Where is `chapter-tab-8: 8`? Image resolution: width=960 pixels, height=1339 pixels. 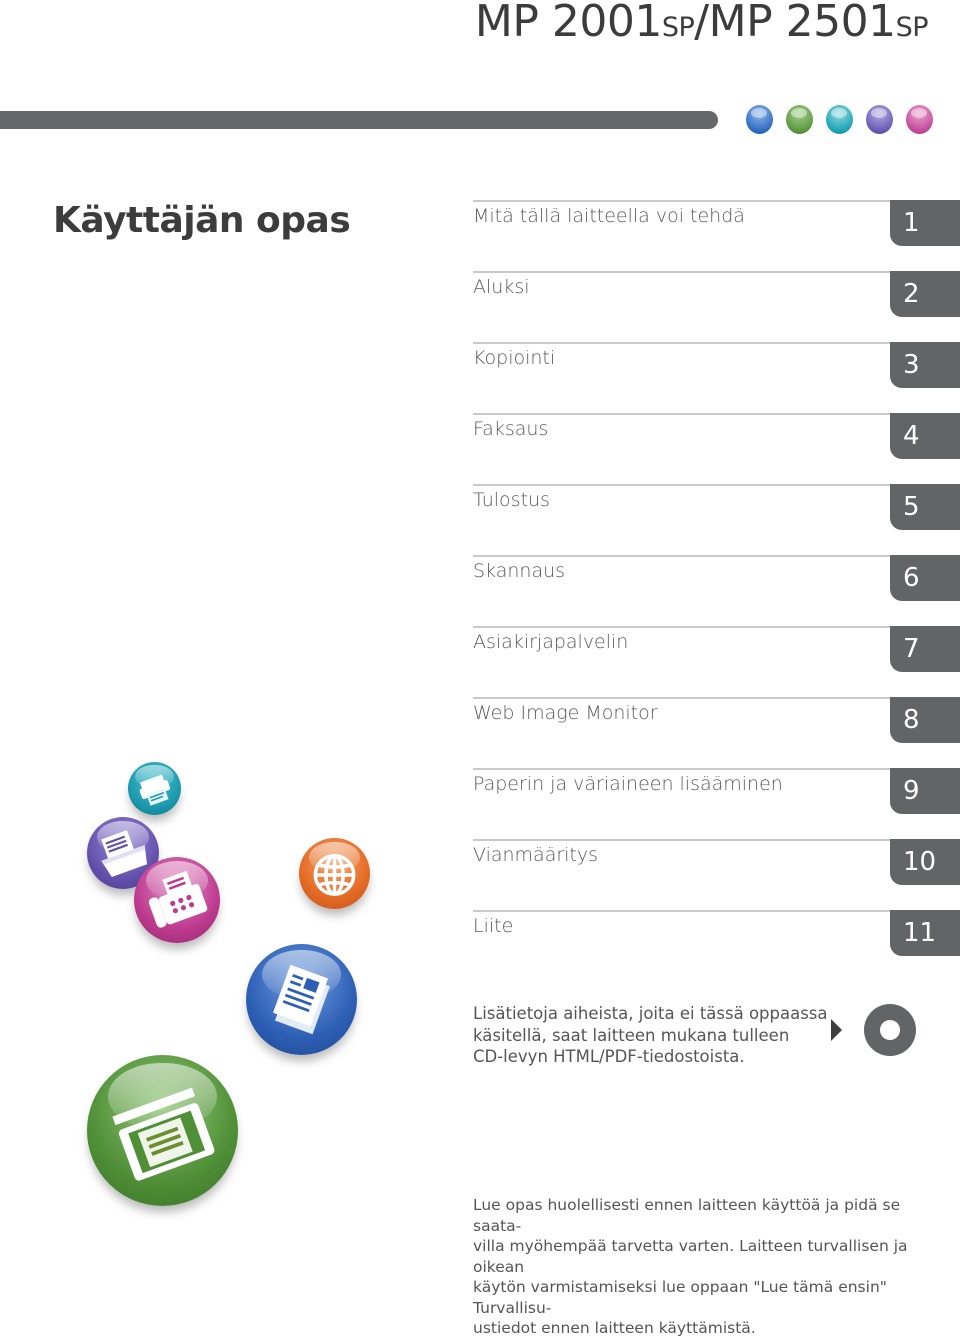
chapter-tab-8: 8 is located at coordinates (925, 720).